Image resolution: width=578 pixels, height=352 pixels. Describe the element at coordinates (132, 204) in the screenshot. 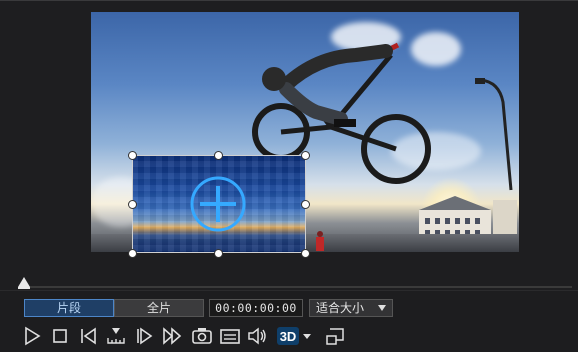

I see `resize-handle-left` at that location.